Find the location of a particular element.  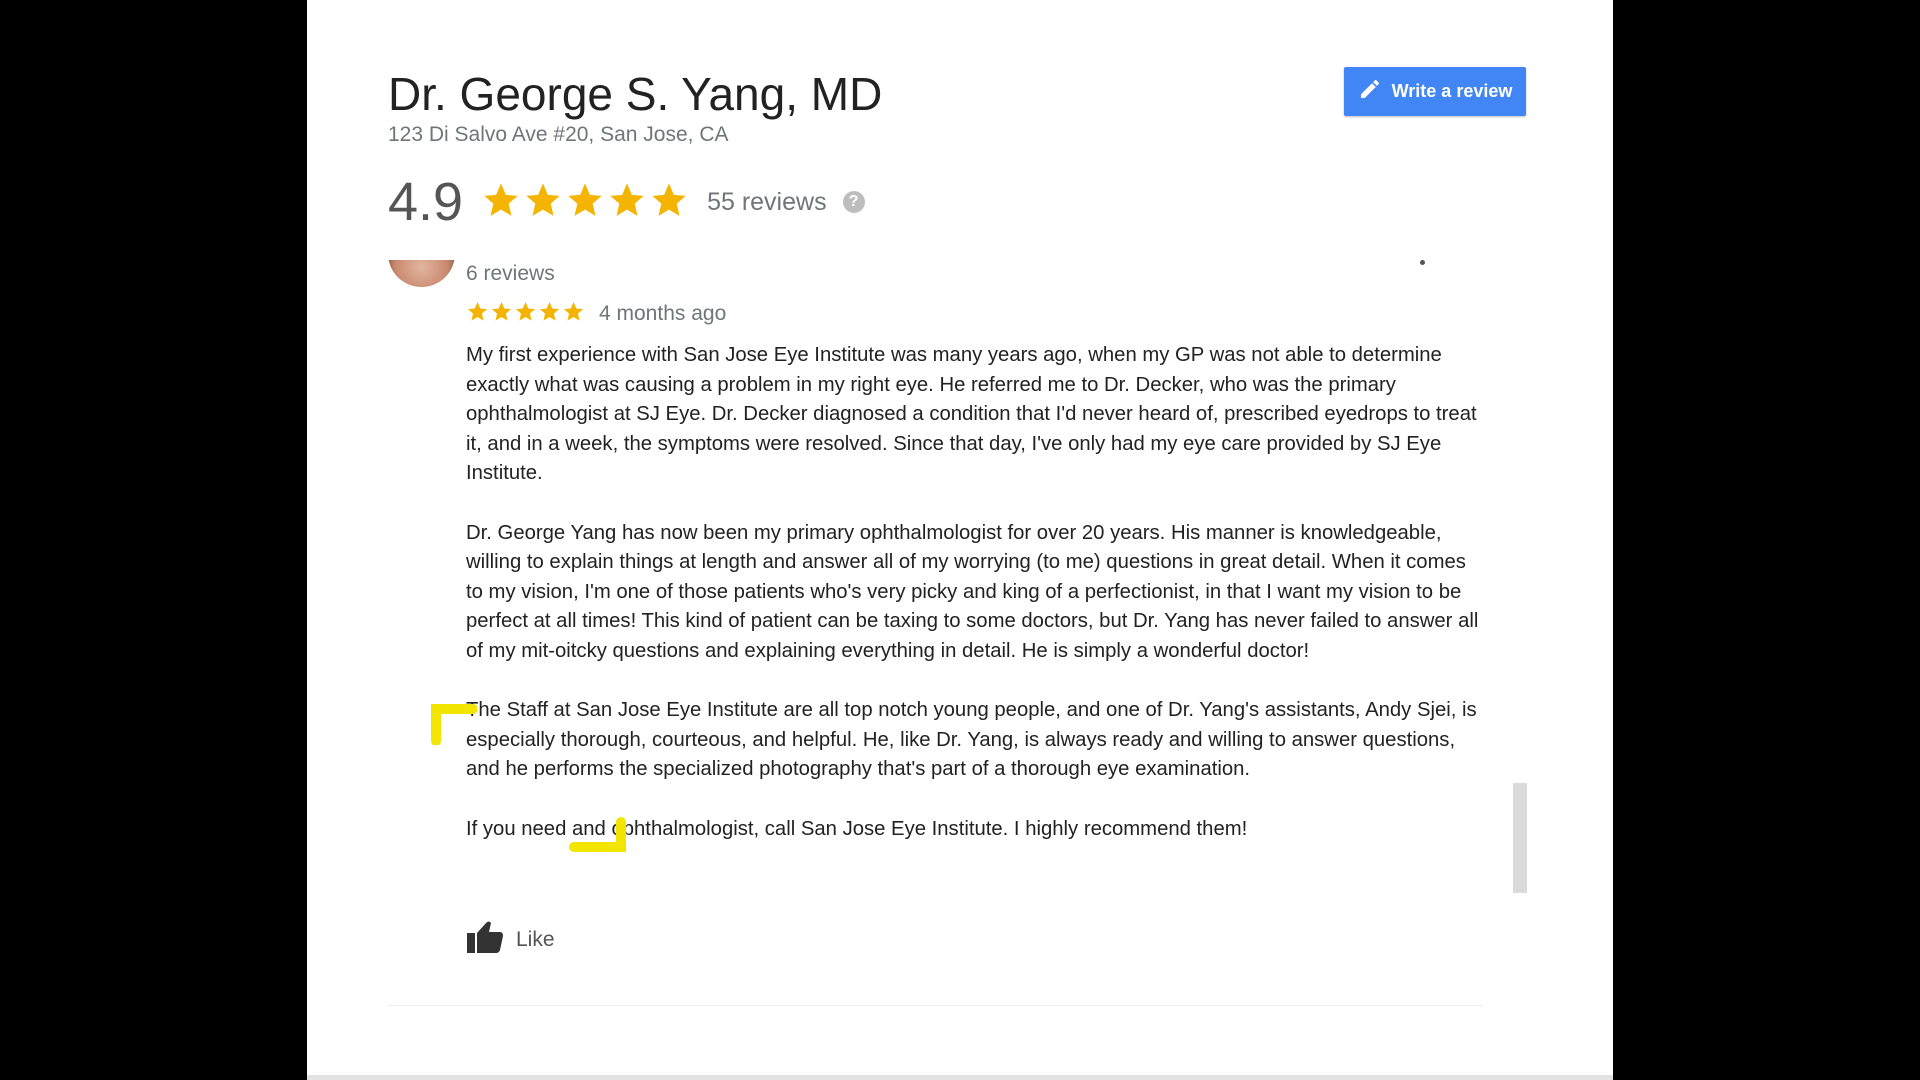

write-review-label: Write a review is located at coordinates (1452, 91).